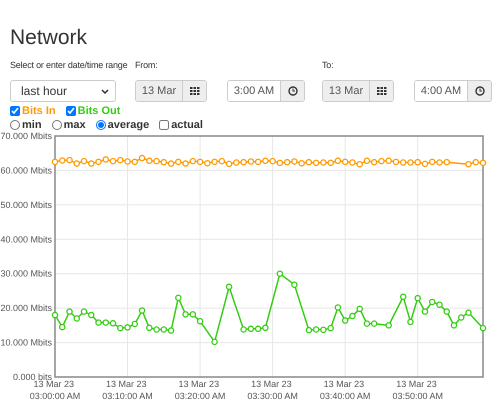 The width and height of the screenshot is (500, 403). What do you see at coordinates (39, 110) in the screenshot?
I see `series-label: Bits In` at bounding box center [39, 110].